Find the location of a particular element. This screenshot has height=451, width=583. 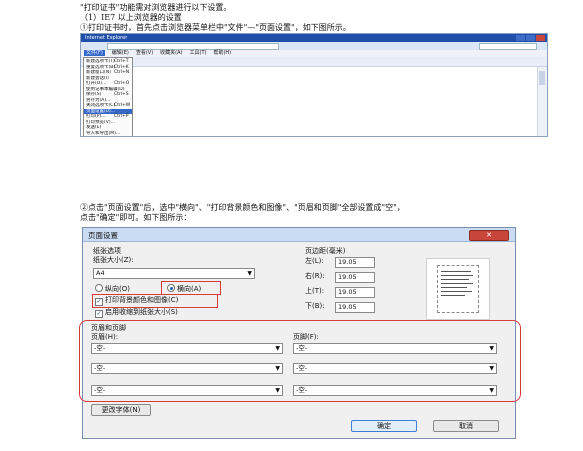

doc-line-2: （1）IE7 以上浏览器的设置 is located at coordinates (131, 17).